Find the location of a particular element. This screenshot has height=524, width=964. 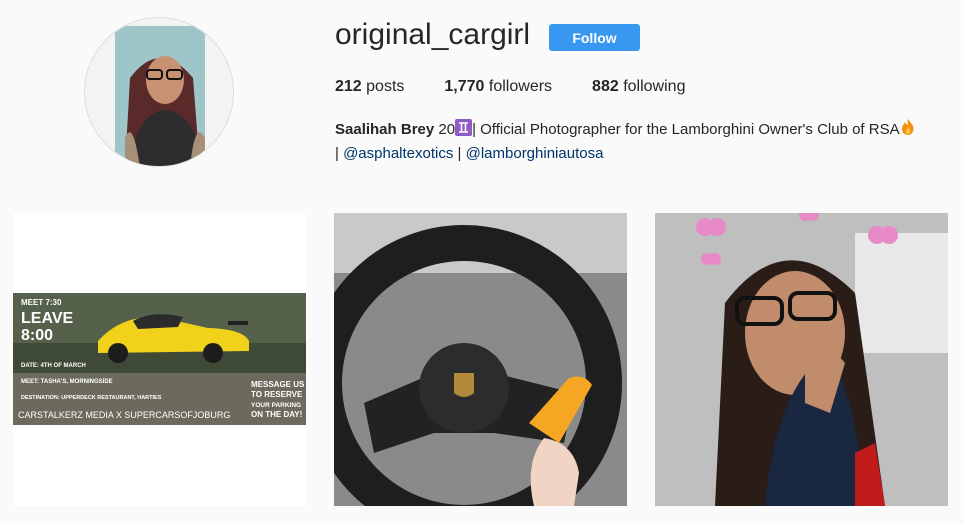

followers-count: 1,770 is located at coordinates (464, 86).